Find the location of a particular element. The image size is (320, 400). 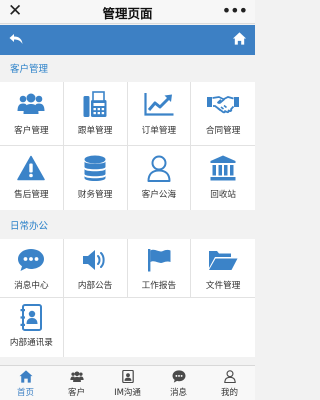

grid-item-label: 财务管理 is located at coordinates (95, 195).